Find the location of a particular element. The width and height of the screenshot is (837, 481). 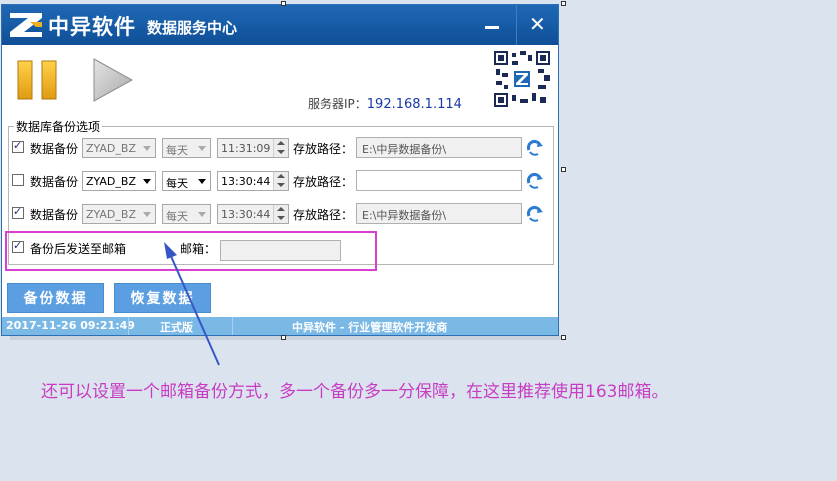

backup-row-3-frequency-select: 每天 is located at coordinates (186, 214).